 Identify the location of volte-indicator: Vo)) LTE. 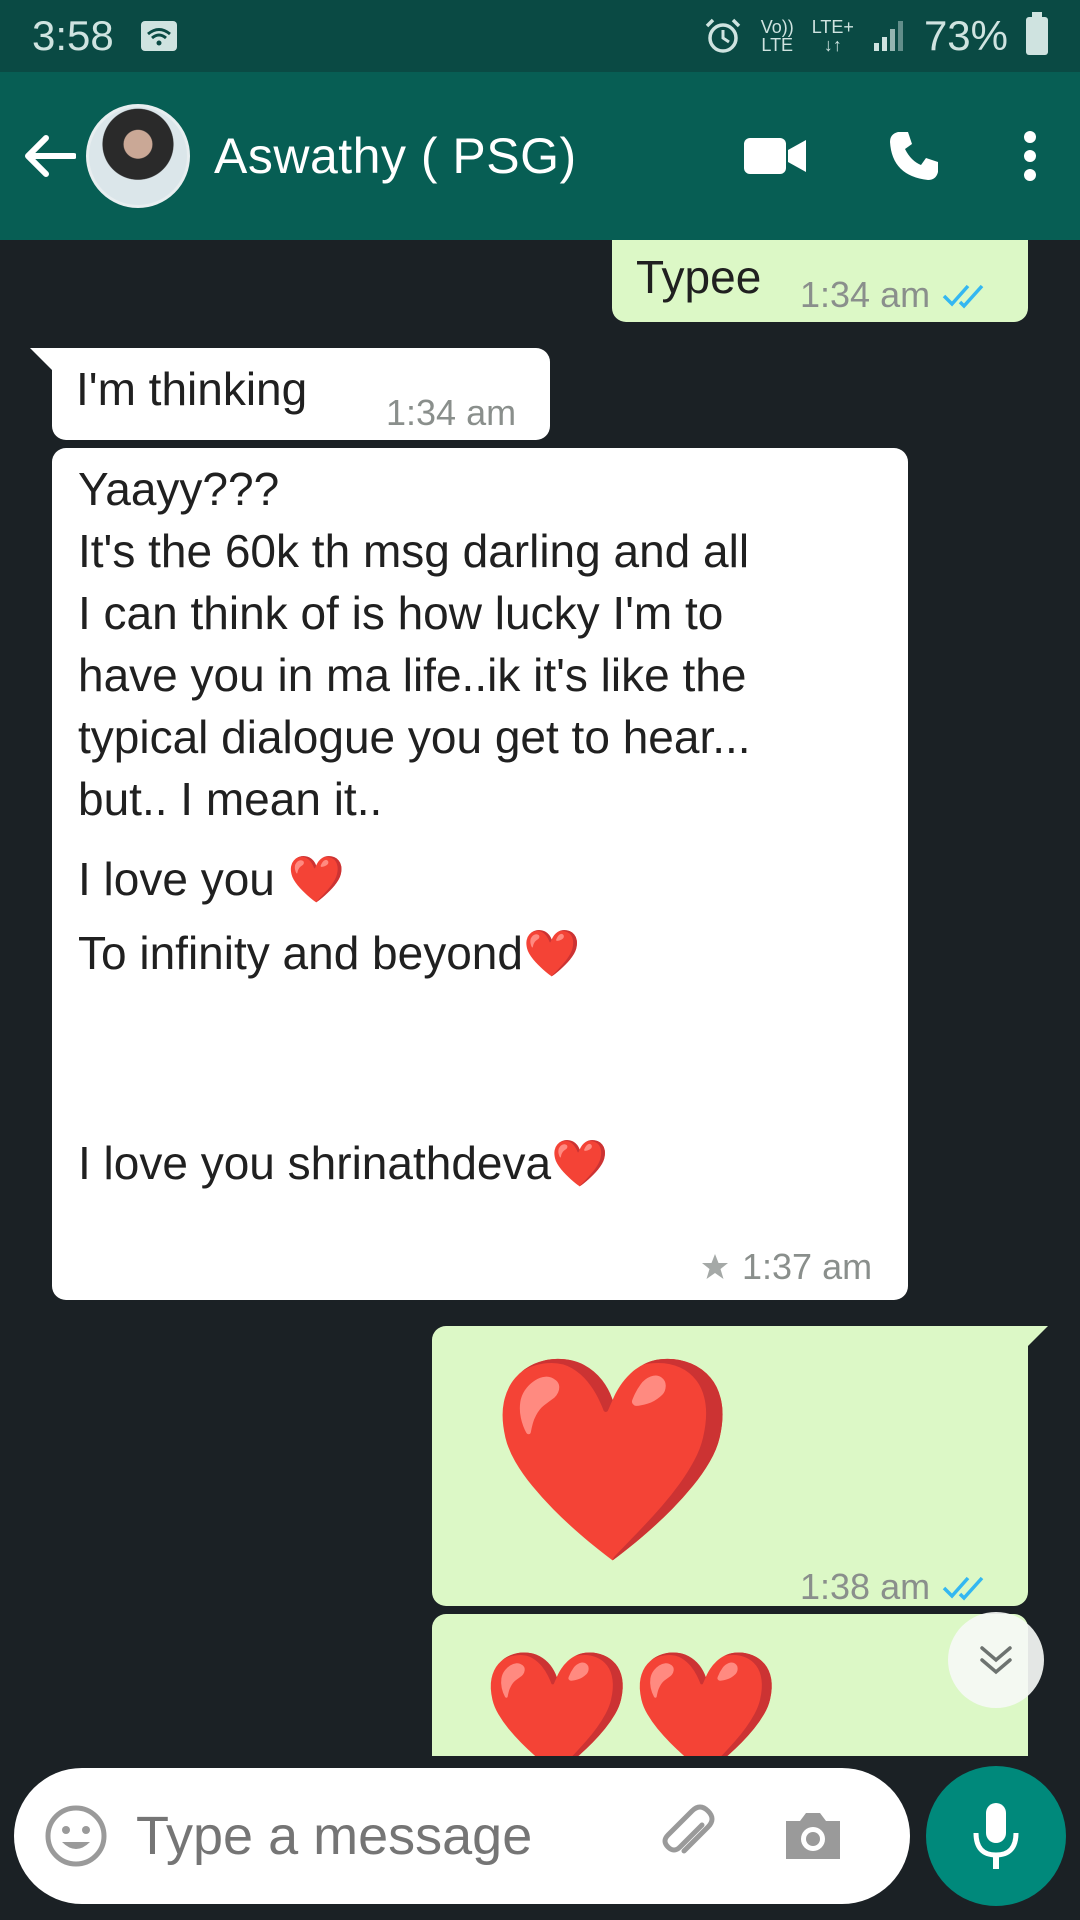
(777, 36).